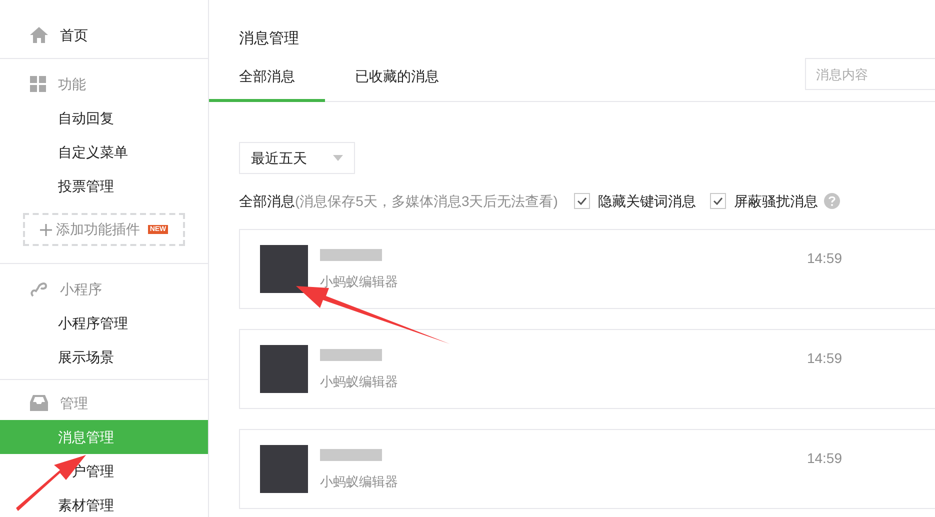  What do you see at coordinates (104, 323) in the screenshot?
I see `sidebar-item: 小程序管理` at bounding box center [104, 323].